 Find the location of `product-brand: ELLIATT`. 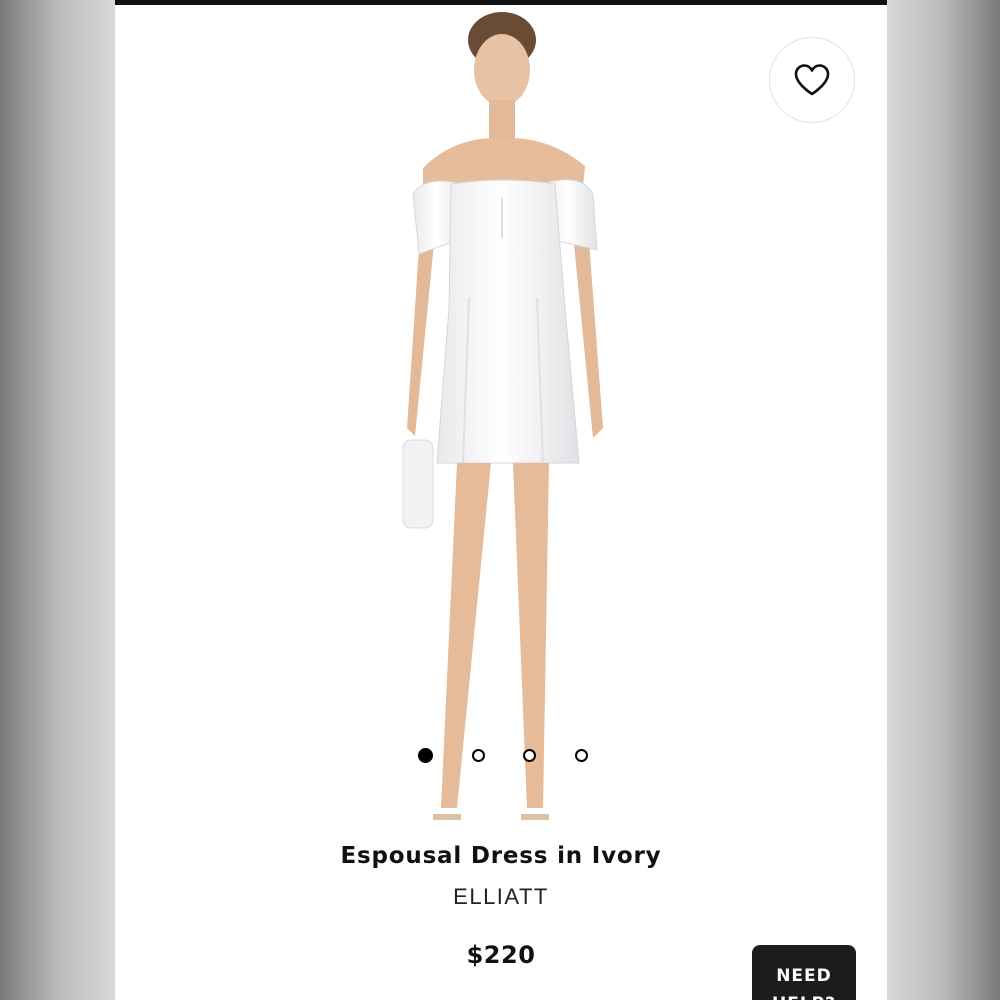

product-brand: ELLIATT is located at coordinates (501, 897).